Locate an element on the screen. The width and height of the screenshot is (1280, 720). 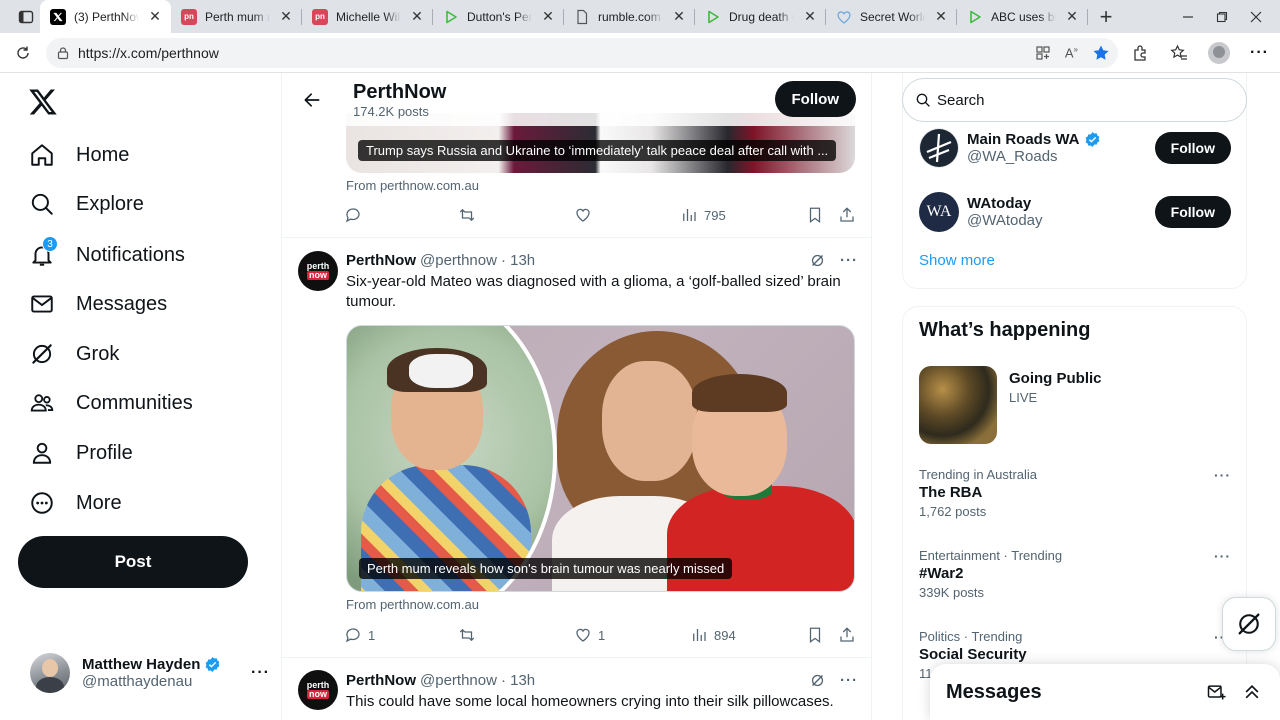
post-button: Post is located at coordinates (133, 562).